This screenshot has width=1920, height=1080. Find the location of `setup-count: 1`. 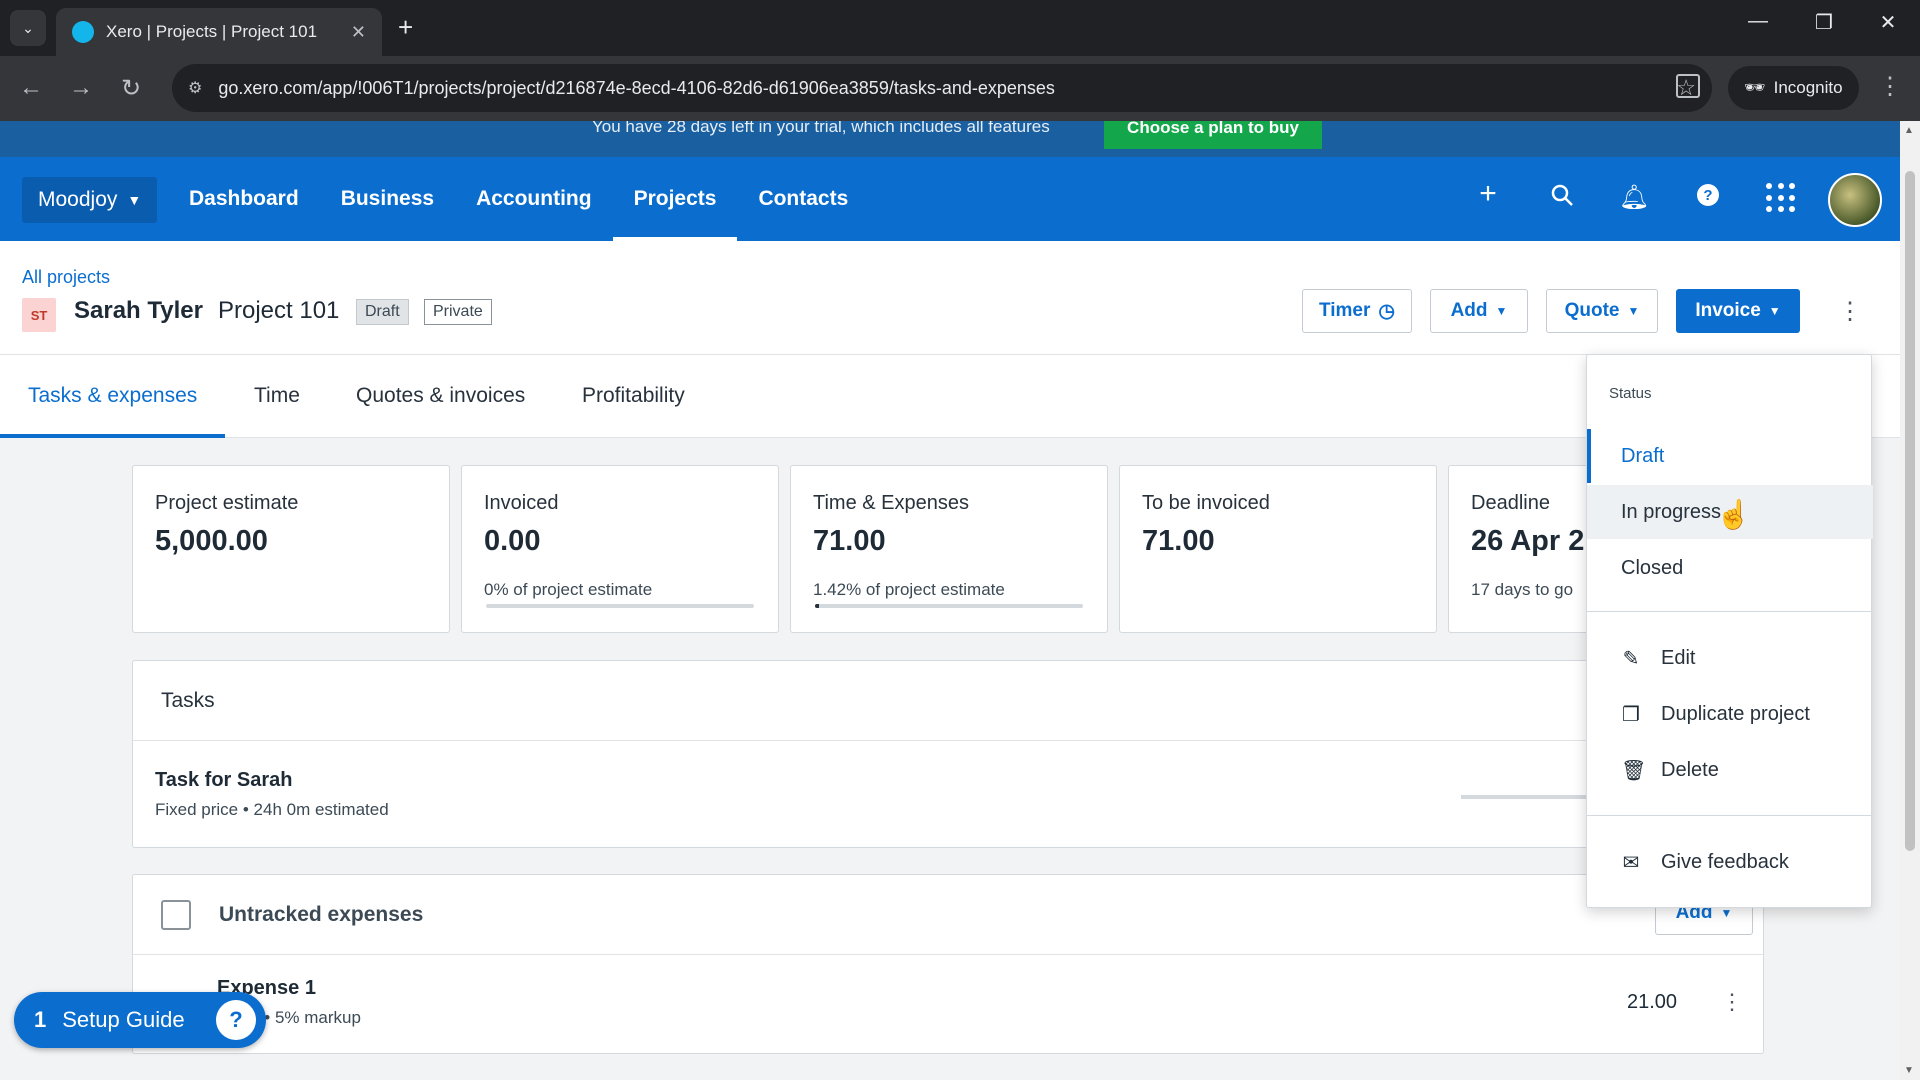

setup-count: 1 is located at coordinates (40, 1019).